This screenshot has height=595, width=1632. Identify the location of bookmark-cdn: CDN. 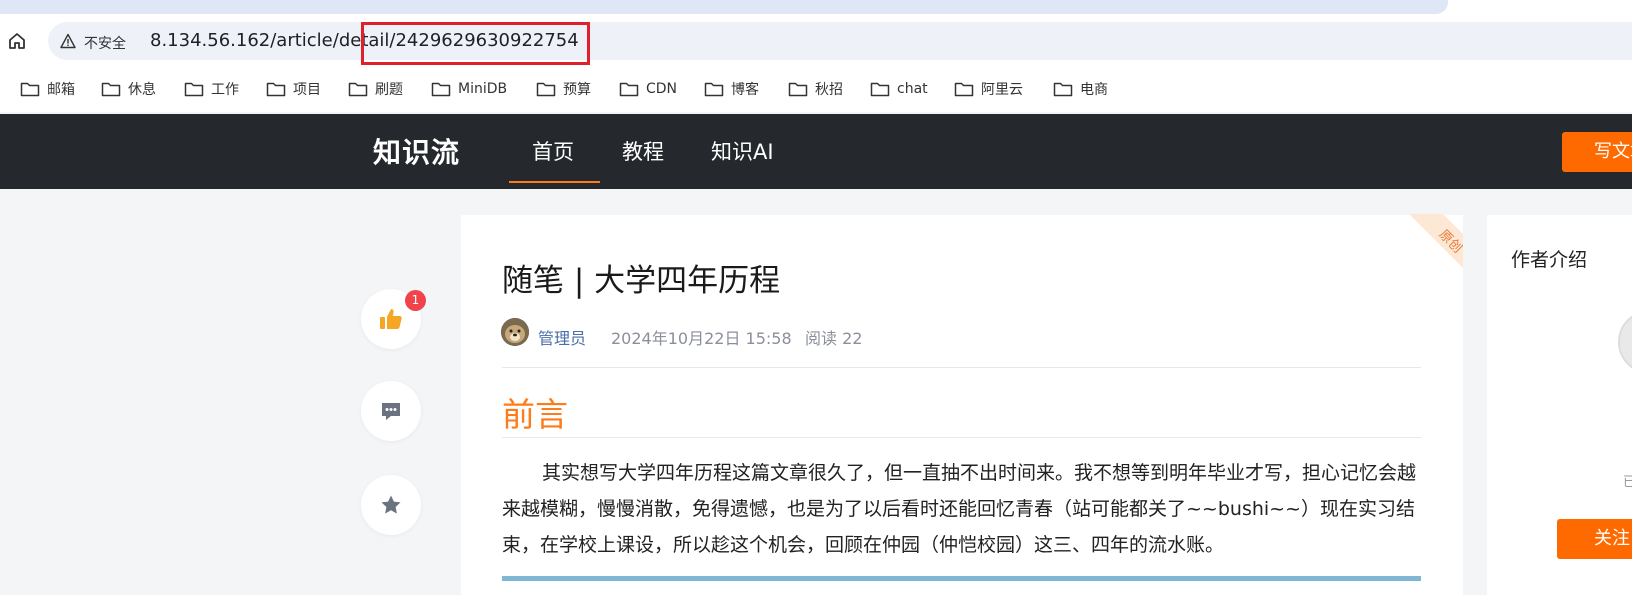
(648, 89).